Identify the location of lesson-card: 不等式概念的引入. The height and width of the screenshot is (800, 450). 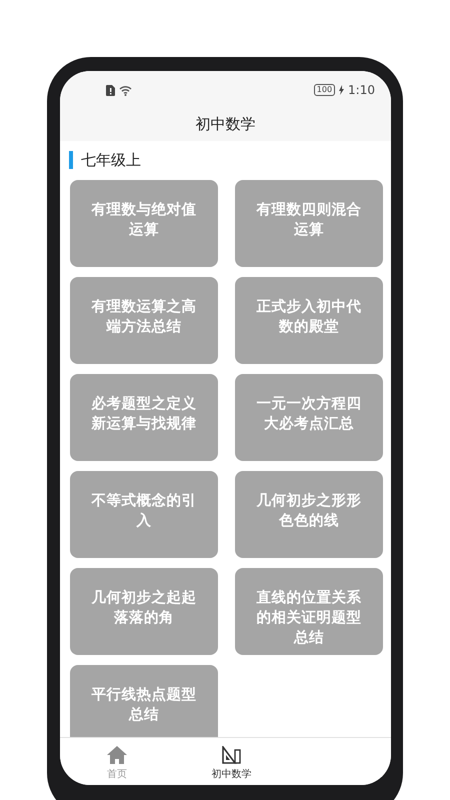
(144, 514).